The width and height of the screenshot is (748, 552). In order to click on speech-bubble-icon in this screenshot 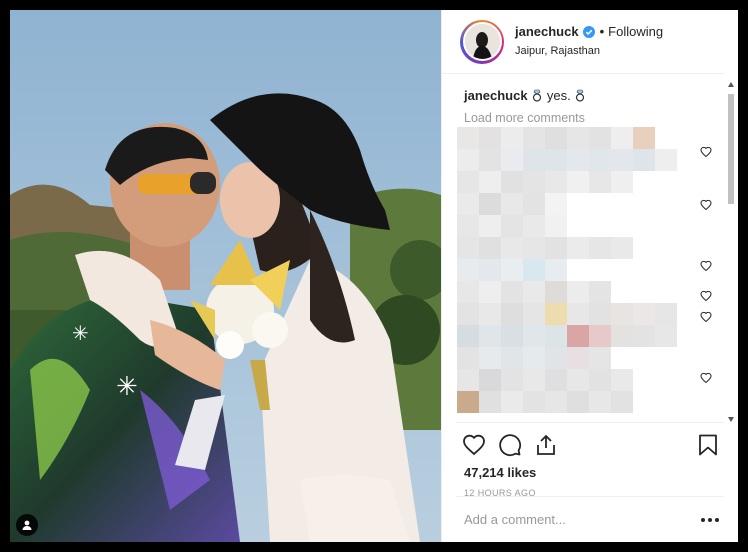, I will do `click(510, 445)`.